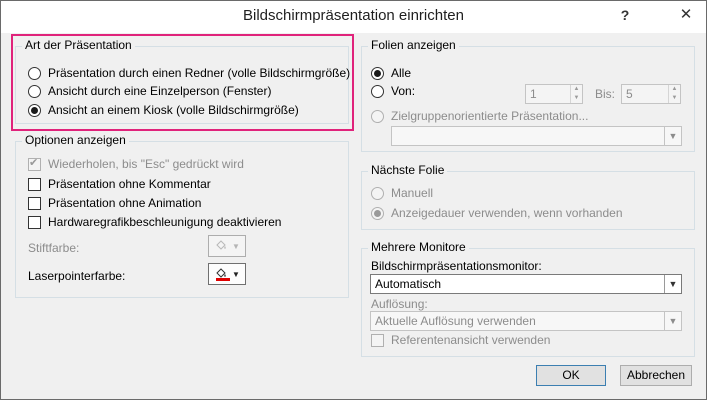 The width and height of the screenshot is (707, 400). I want to click on monitor-label: Bildschirmpräsentationsmonitor:, so click(456, 266).